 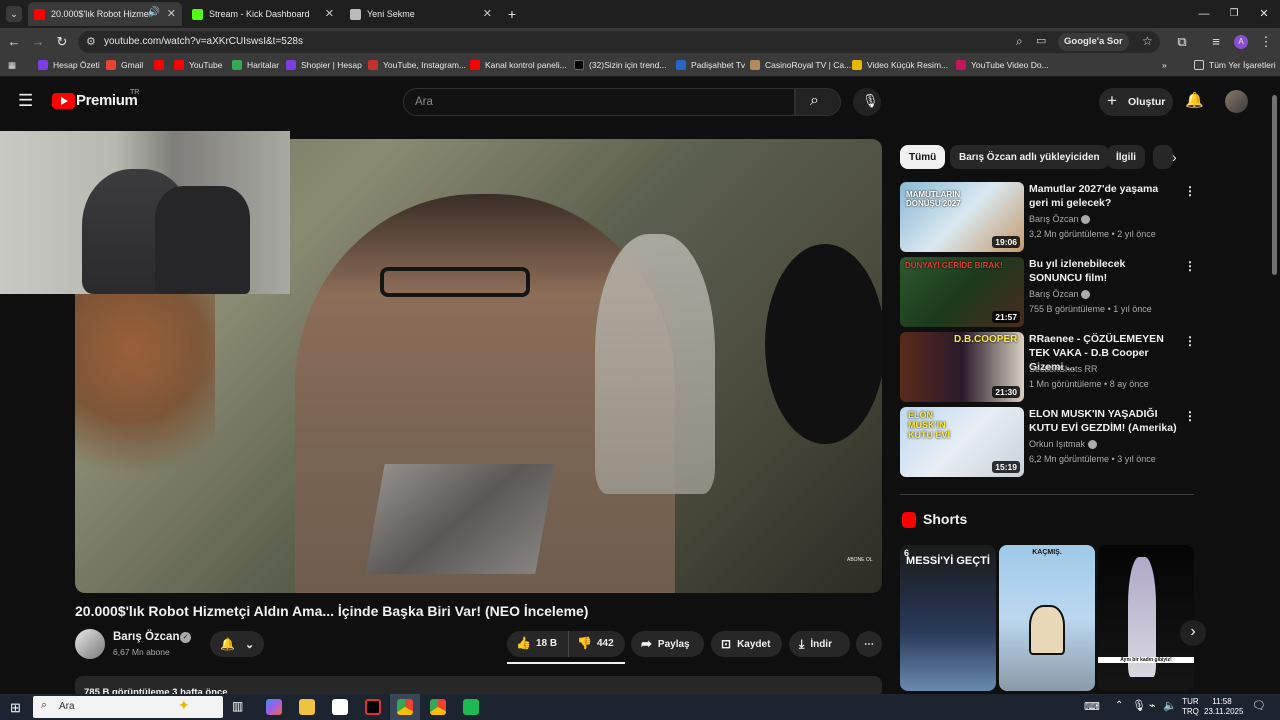 What do you see at coordinates (1163, 157) in the screenshot?
I see `chip-overflow` at bounding box center [1163, 157].